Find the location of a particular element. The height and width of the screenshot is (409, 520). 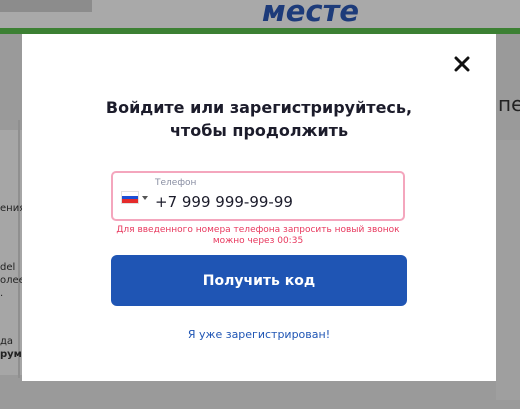

background-left-text: да is located at coordinates (7, 341).